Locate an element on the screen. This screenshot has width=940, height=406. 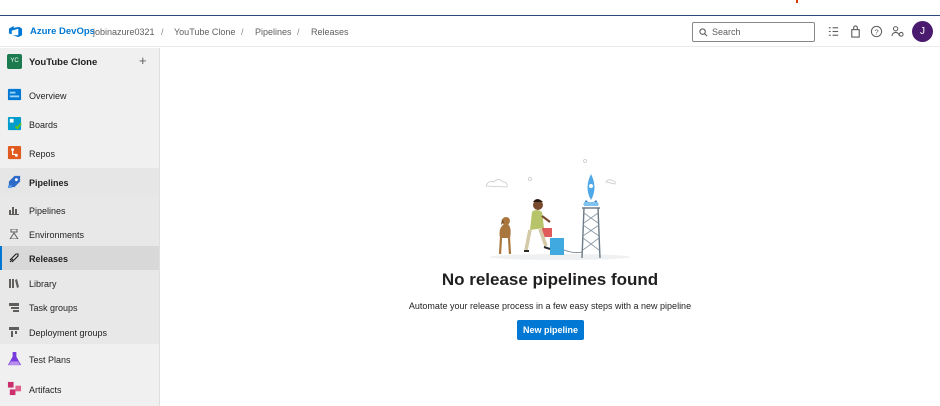
sidebar-subitem-pipelines: Pipelines is located at coordinates (79, 210).